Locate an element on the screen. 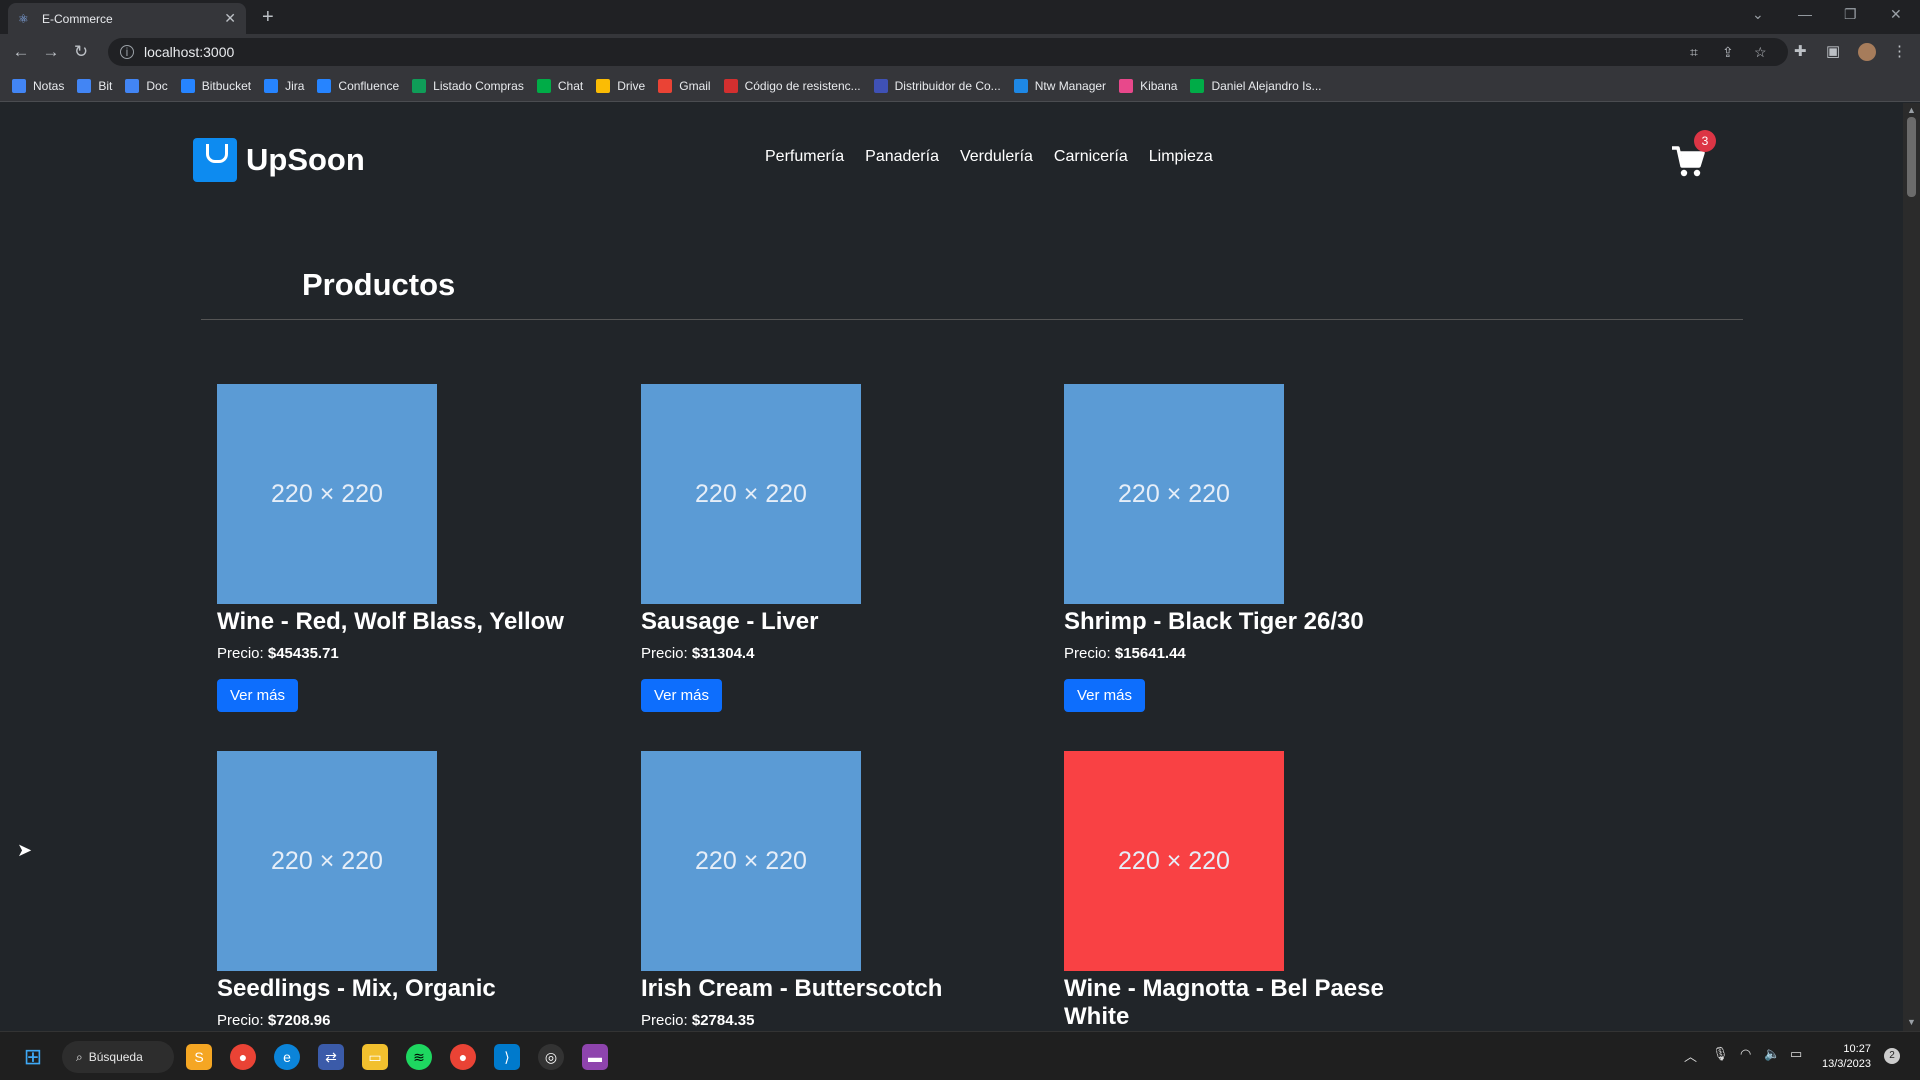 This screenshot has width=1920, height=1080. browser-tab: ⚛ E-Commerce ✕ is located at coordinates (127, 18).